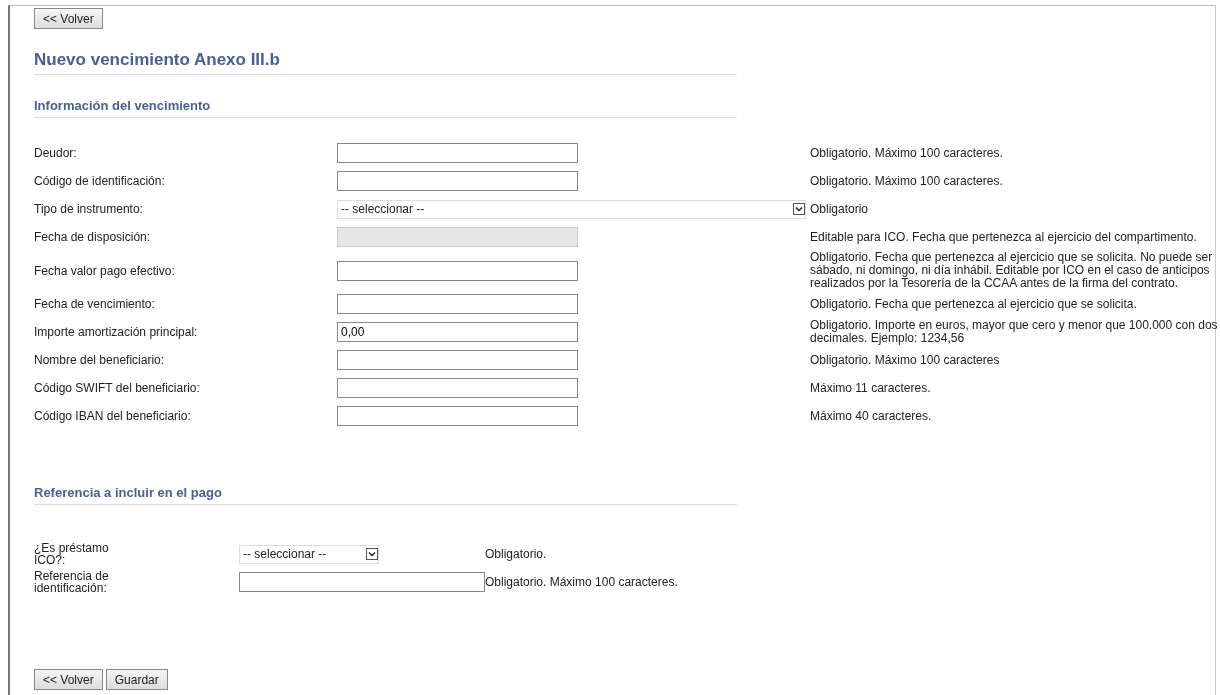 The height and width of the screenshot is (695, 1220). What do you see at coordinates (123, 105) in the screenshot?
I see `section-heading: Información del vencimiento` at bounding box center [123, 105].